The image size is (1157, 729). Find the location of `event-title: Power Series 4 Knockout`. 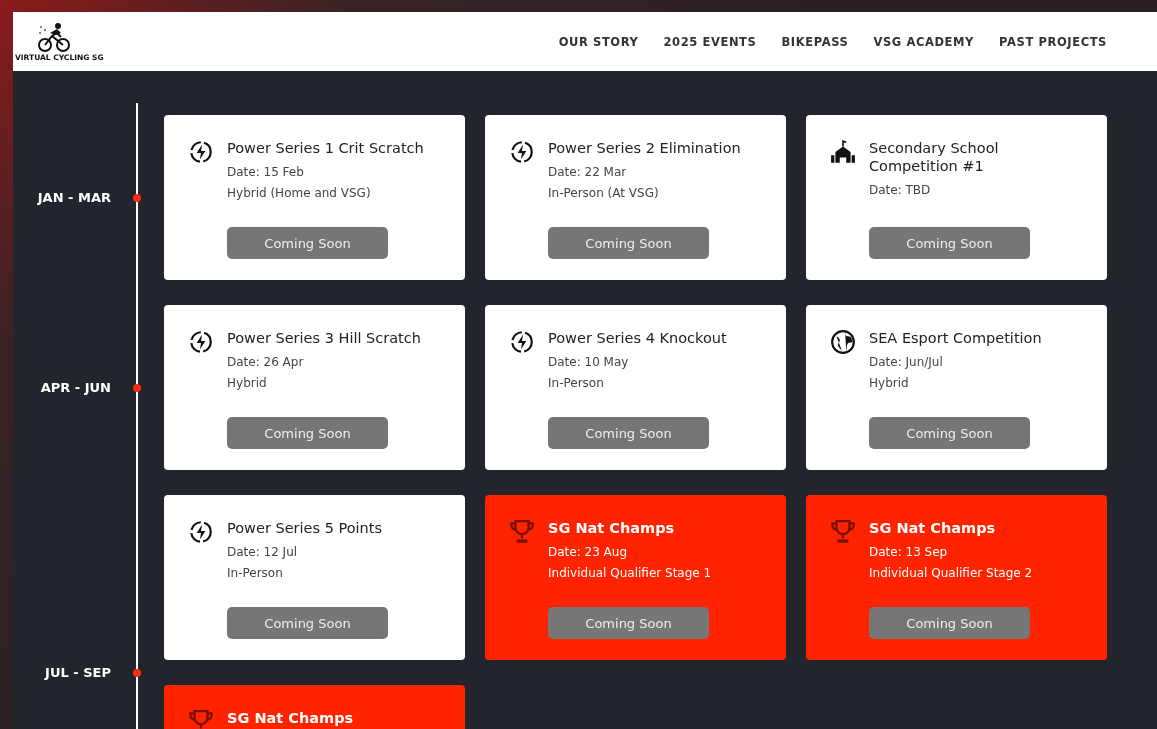

event-title: Power Series 4 Knockout is located at coordinates (637, 338).